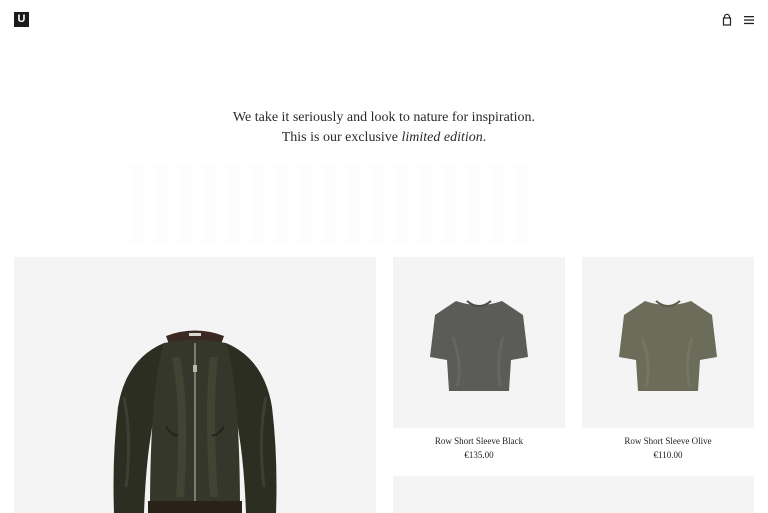 The image size is (768, 513). What do you see at coordinates (21, 19) in the screenshot?
I see `brand-logo: U` at bounding box center [21, 19].